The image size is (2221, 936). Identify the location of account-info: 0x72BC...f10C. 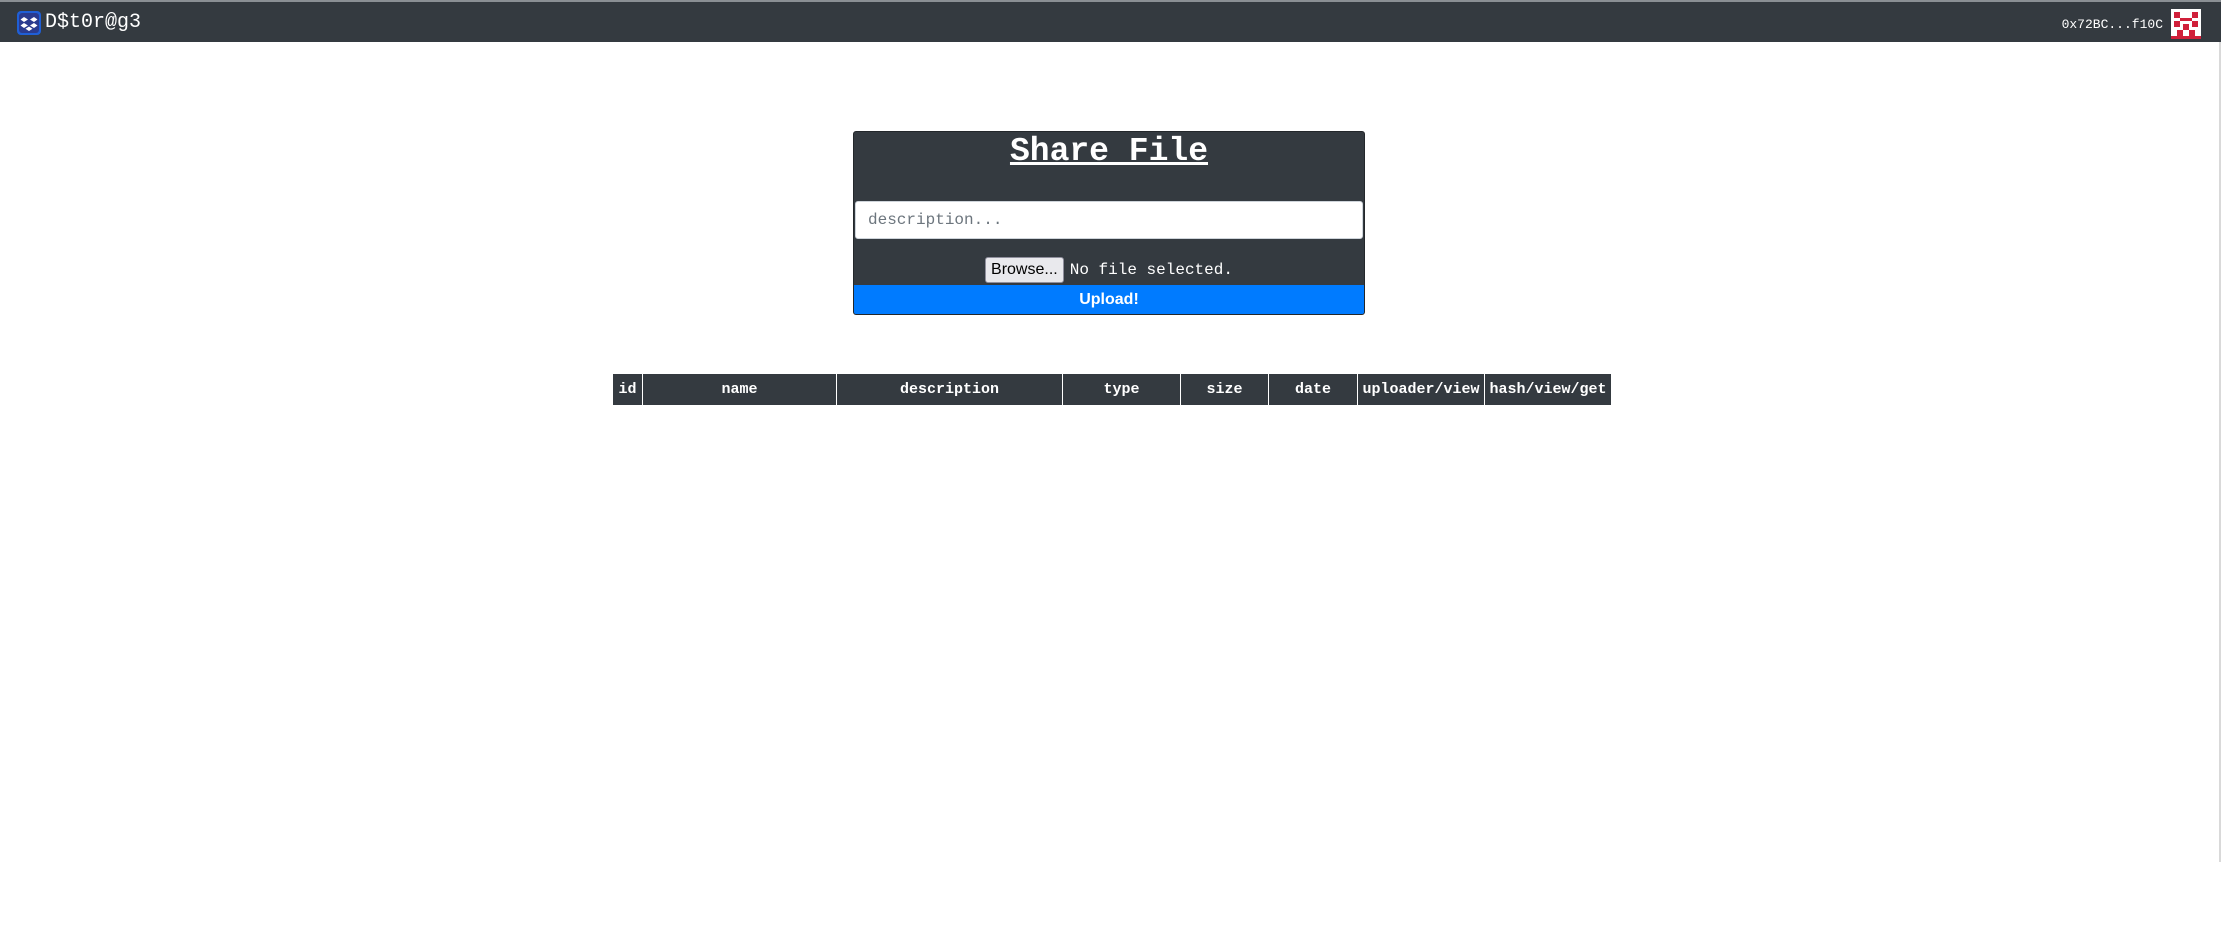
(2131, 24).